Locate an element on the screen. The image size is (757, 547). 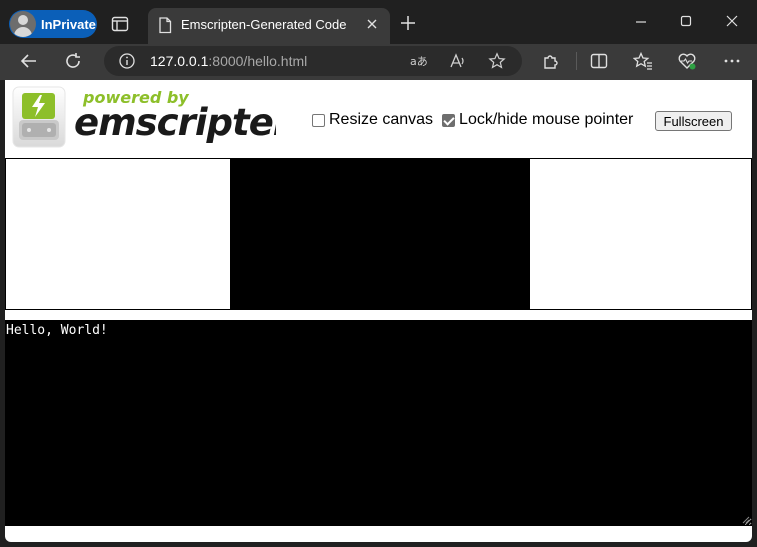
back-arrow-icon is located at coordinates (29, 61).